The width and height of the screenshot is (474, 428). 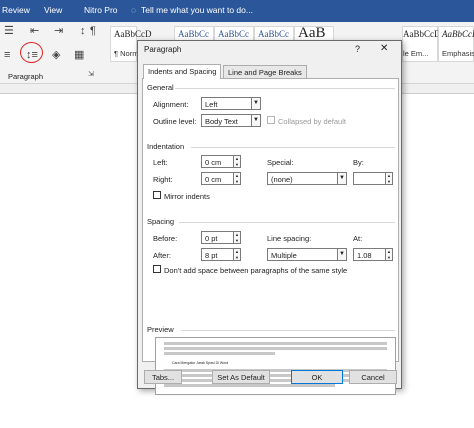 What do you see at coordinates (317, 377) in the screenshot?
I see `ok-button: OK` at bounding box center [317, 377].